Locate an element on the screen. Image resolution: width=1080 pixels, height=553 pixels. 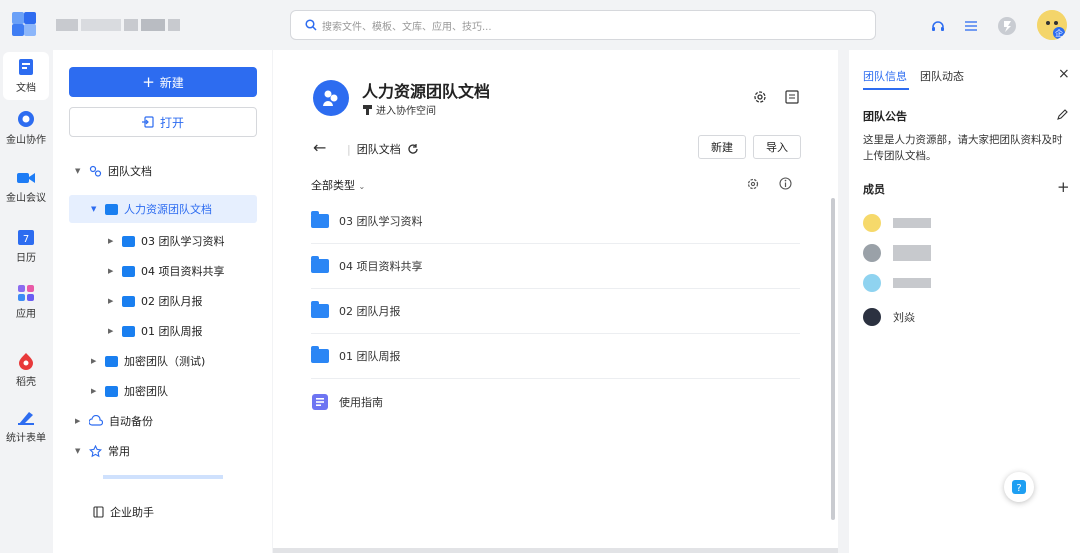
horizontal-scrollbar is located at coordinates (555, 550).